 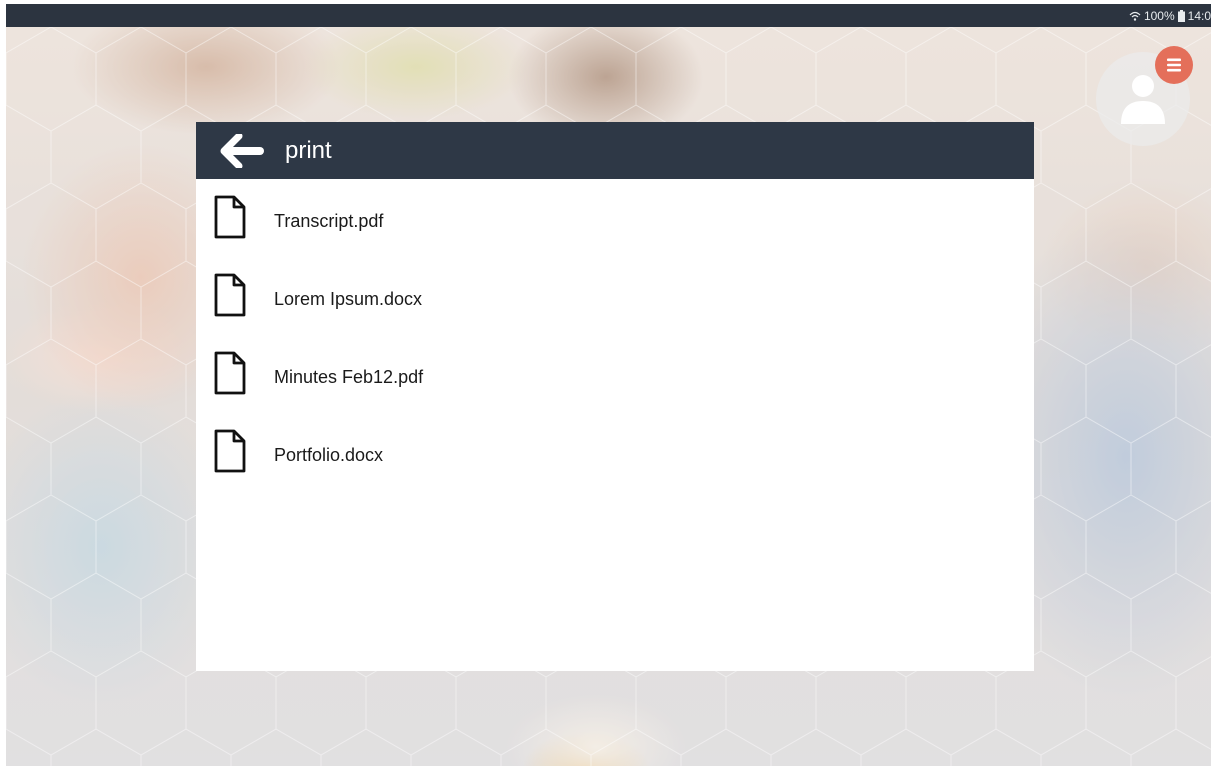 What do you see at coordinates (1159, 16) in the screenshot?
I see `battery-percent: 100%` at bounding box center [1159, 16].